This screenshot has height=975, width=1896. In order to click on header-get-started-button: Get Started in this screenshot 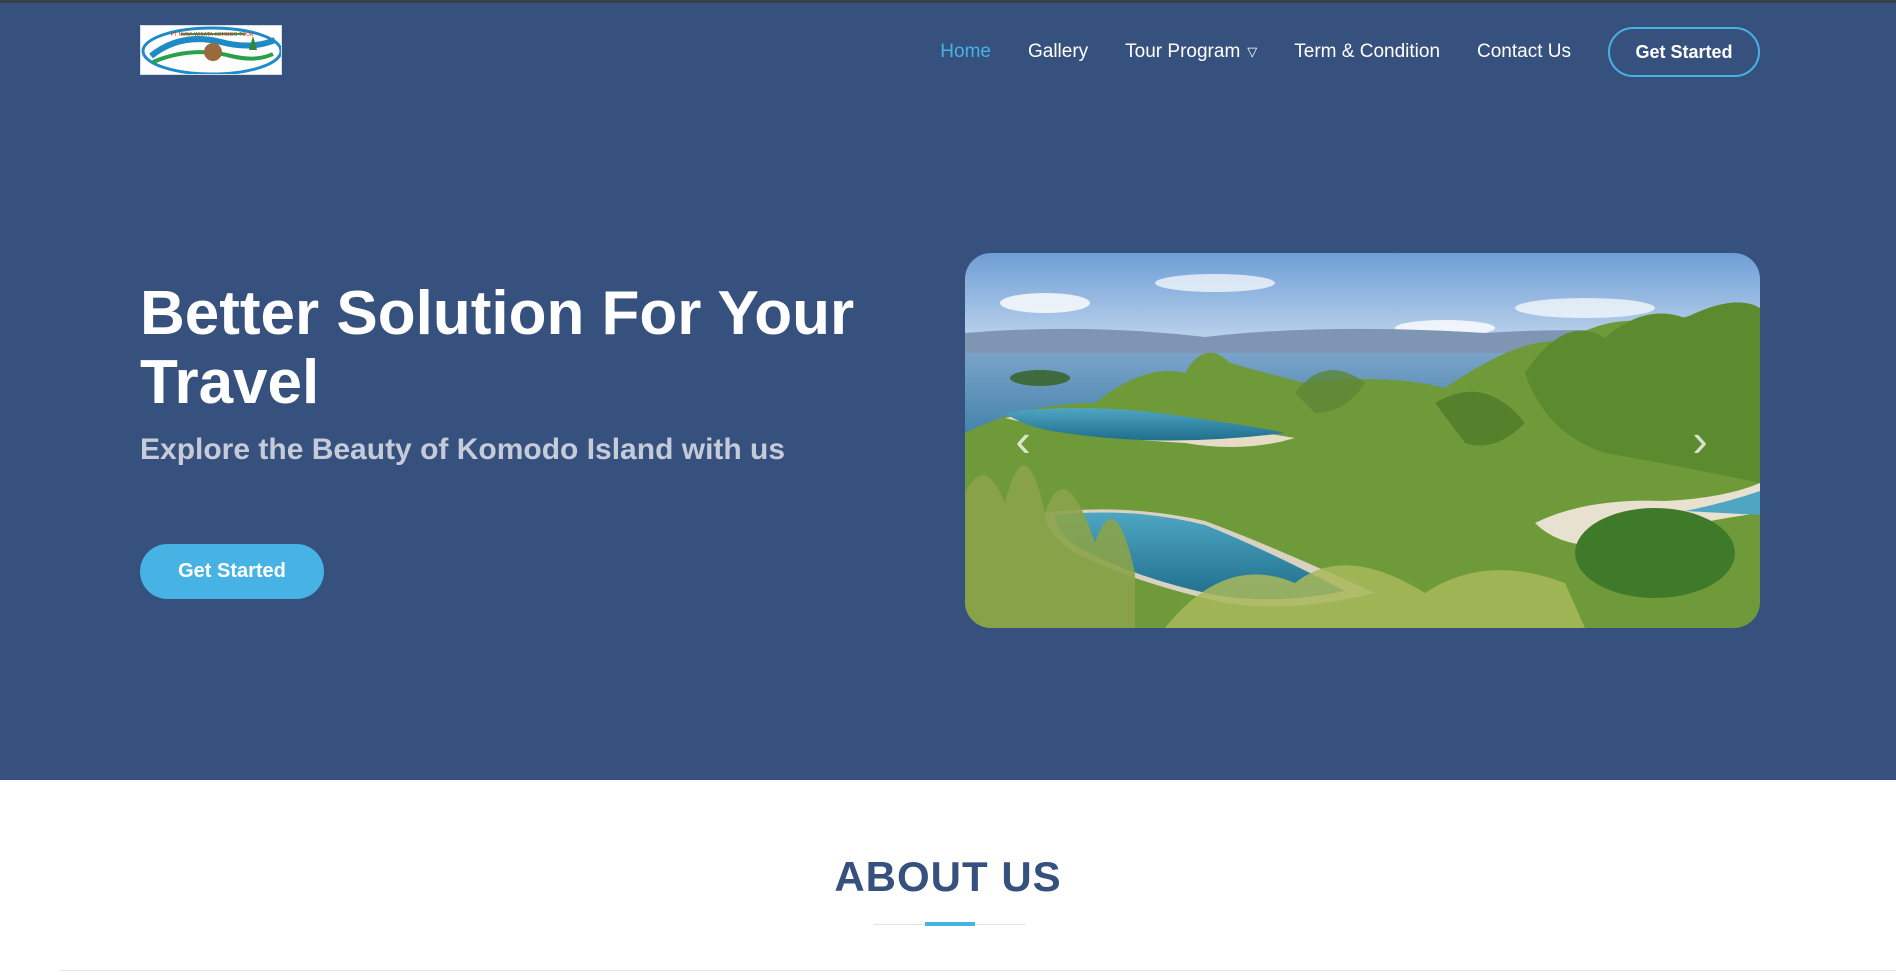, I will do `click(1684, 52)`.